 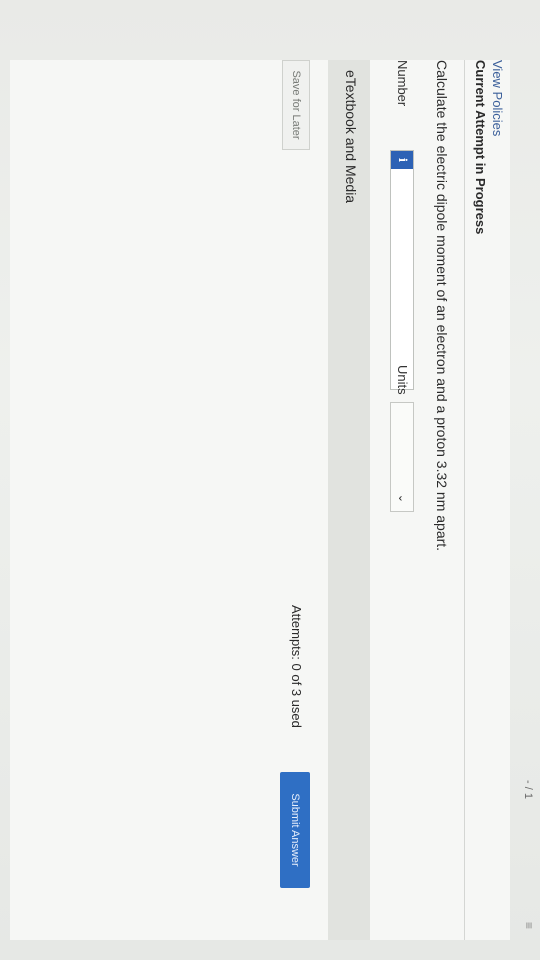 I want to click on number-label: Number, so click(x=402, y=83).